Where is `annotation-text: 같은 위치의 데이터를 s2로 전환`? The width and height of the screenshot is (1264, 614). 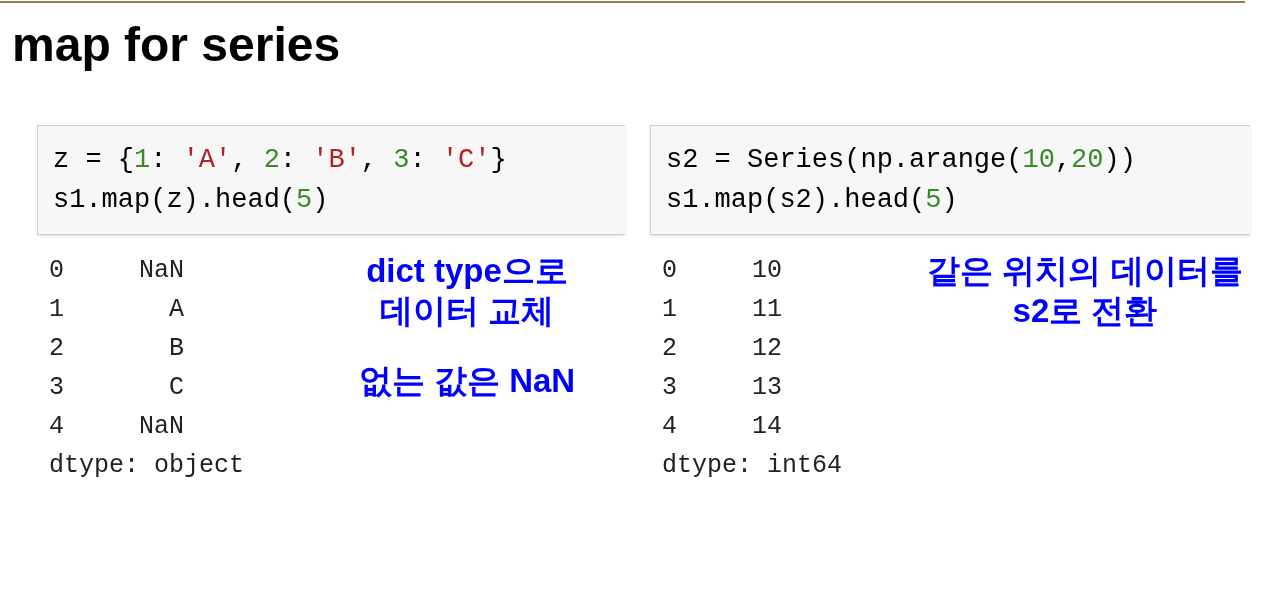 annotation-text: 같은 위치의 데이터를 s2로 전환 is located at coordinates (1085, 291).